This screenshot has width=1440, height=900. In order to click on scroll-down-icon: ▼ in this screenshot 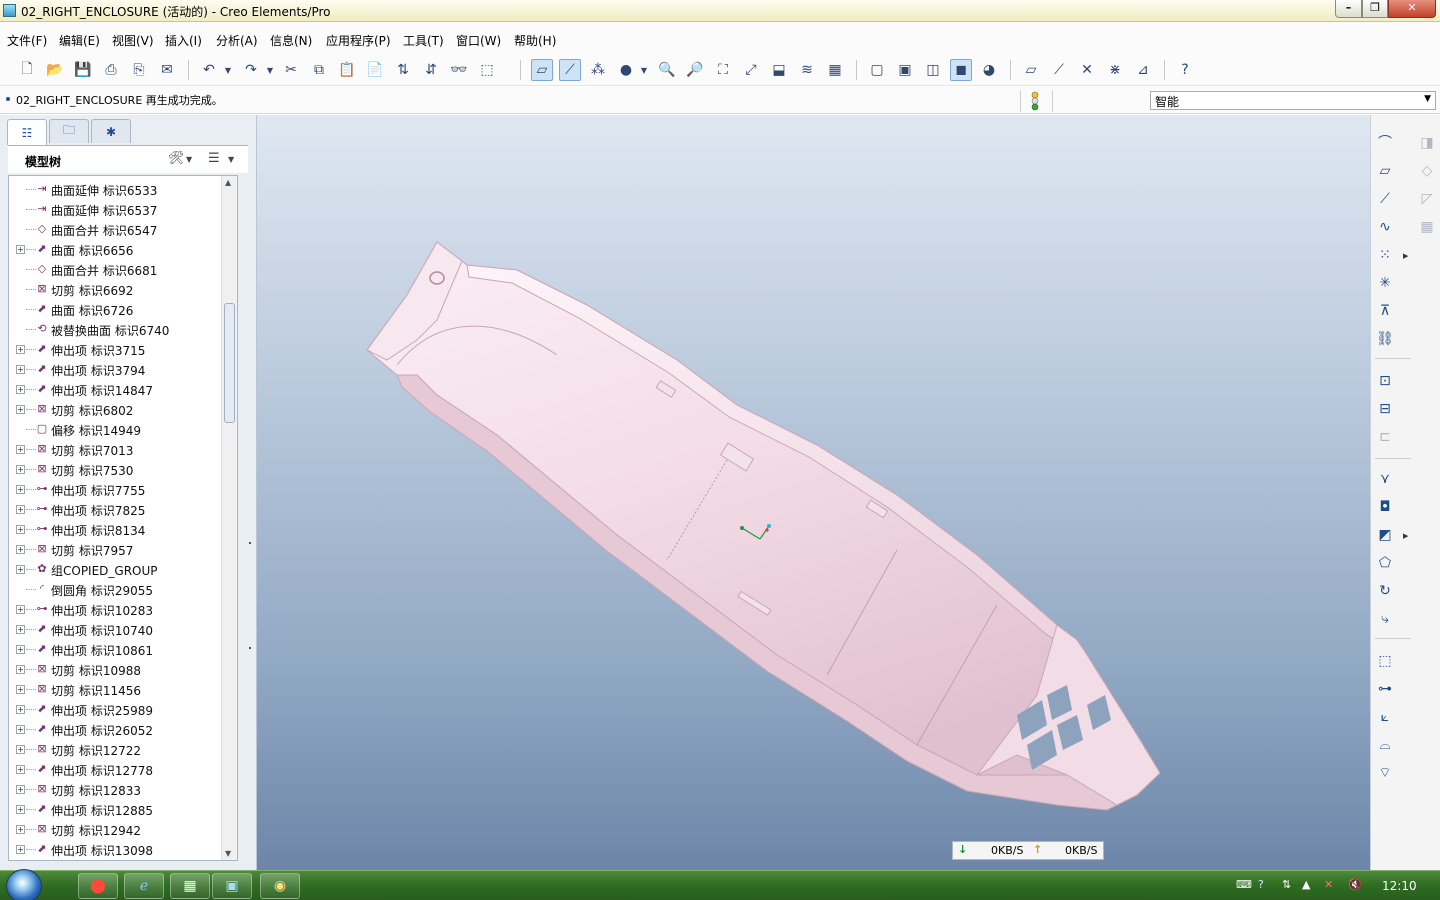, I will do `click(228, 853)`.